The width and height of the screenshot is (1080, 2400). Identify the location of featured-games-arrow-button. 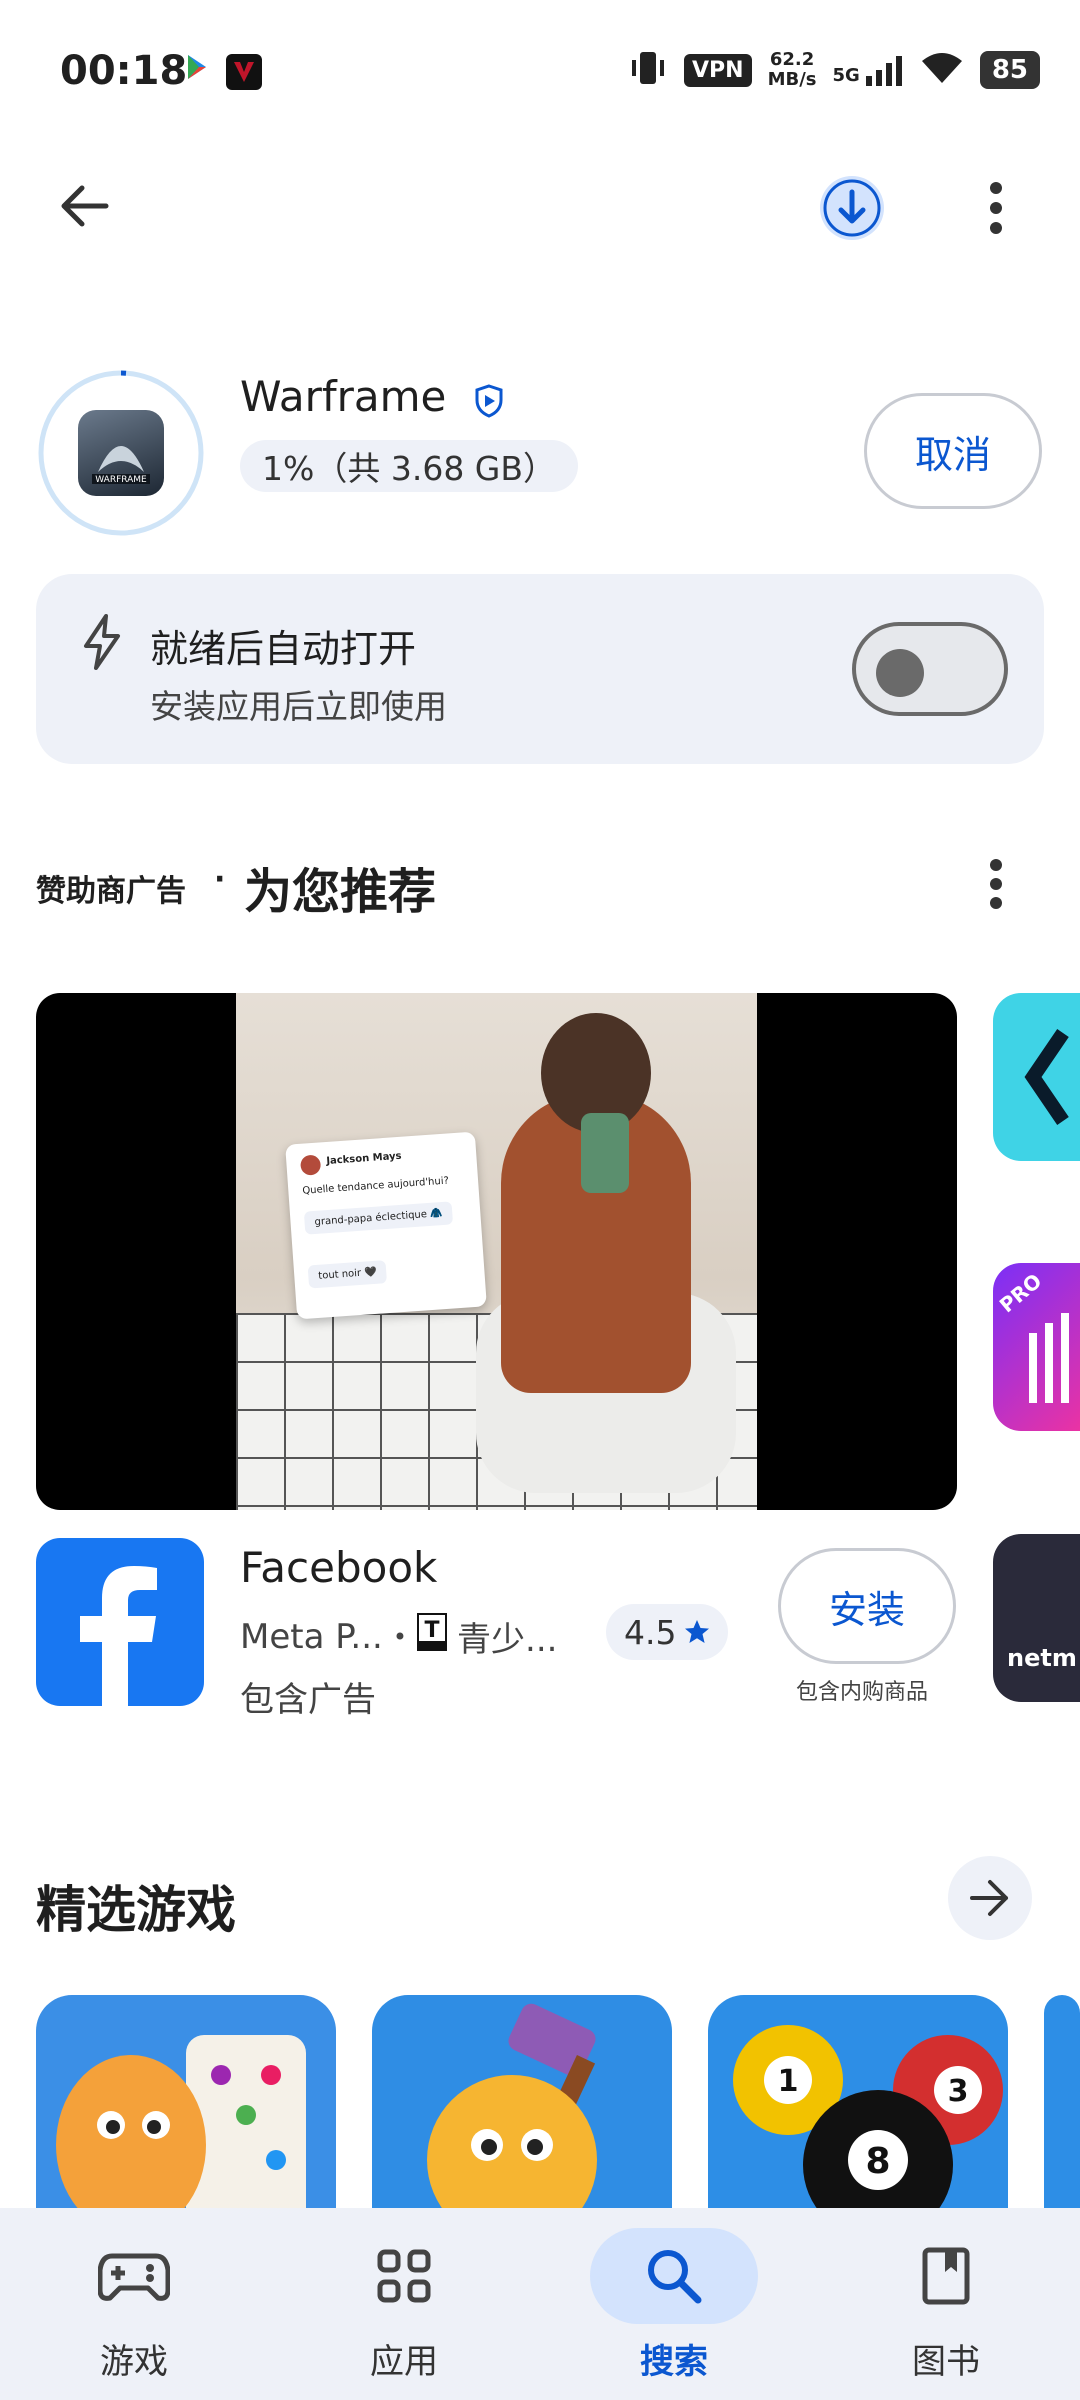
(990, 1898).